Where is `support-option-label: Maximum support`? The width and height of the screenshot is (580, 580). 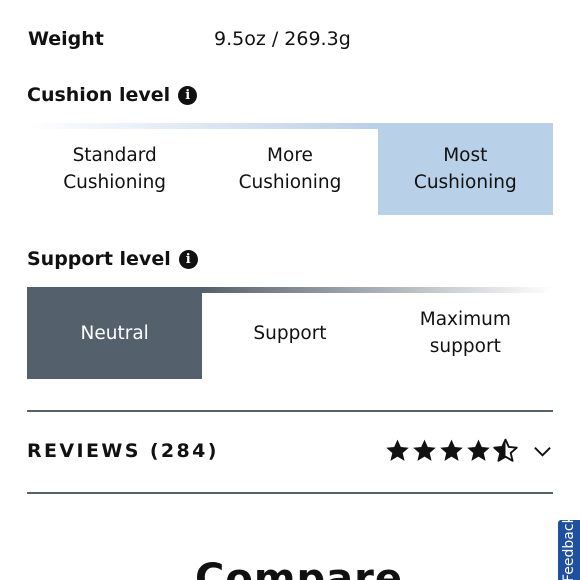
support-option-label: Maximum support is located at coordinates (465, 333).